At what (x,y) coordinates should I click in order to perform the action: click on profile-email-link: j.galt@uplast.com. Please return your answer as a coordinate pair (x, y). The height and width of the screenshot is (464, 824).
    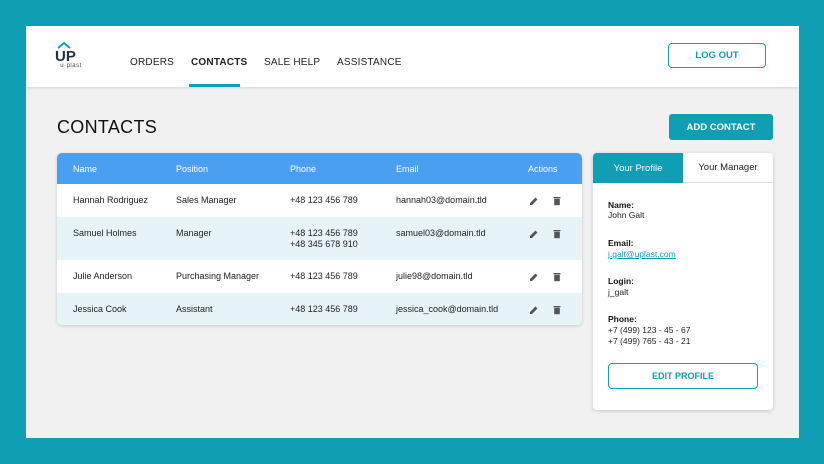
    Looking at the image, I should click on (642, 254).